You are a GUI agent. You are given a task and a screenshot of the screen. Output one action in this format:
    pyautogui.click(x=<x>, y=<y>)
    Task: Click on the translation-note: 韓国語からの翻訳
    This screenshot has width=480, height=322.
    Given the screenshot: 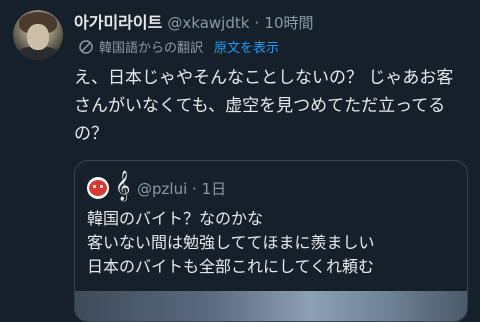 What is the action you would take?
    pyautogui.click(x=151, y=48)
    